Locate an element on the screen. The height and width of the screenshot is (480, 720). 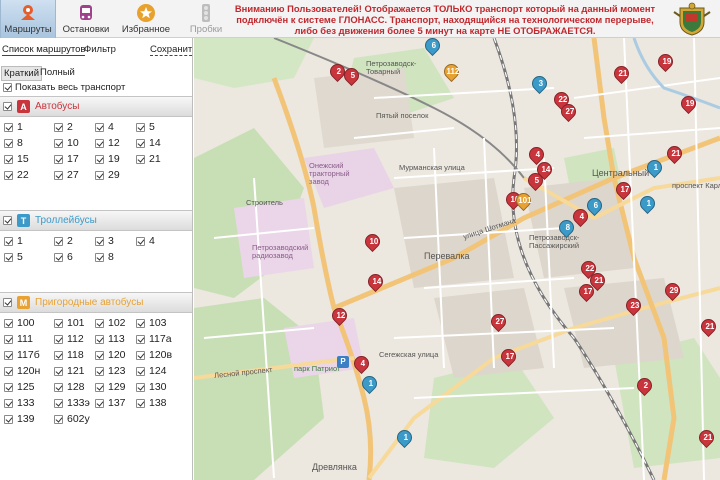
route-checkbox-item: 15 is located at coordinates (16, 159).